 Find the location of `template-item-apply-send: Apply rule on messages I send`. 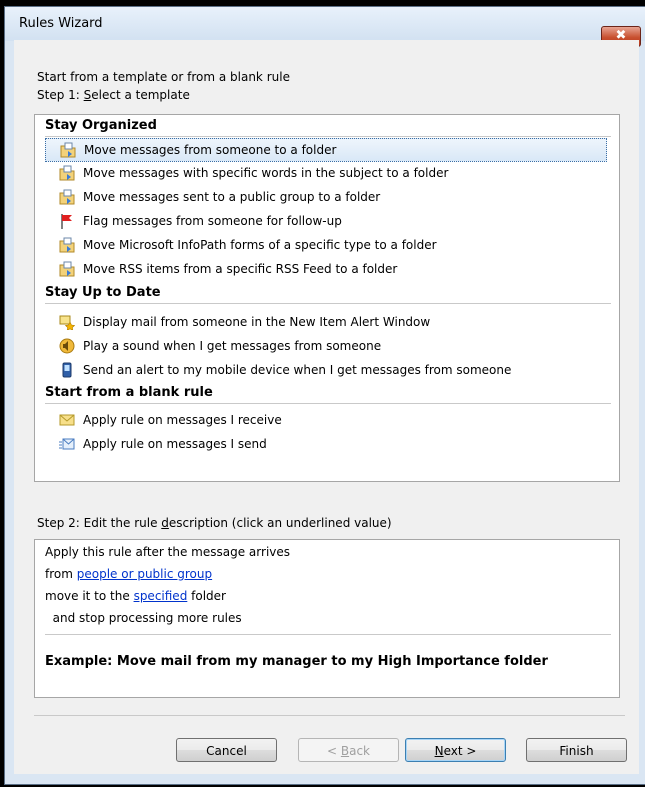

template-item-apply-send: Apply rule on messages I send is located at coordinates (166, 444).